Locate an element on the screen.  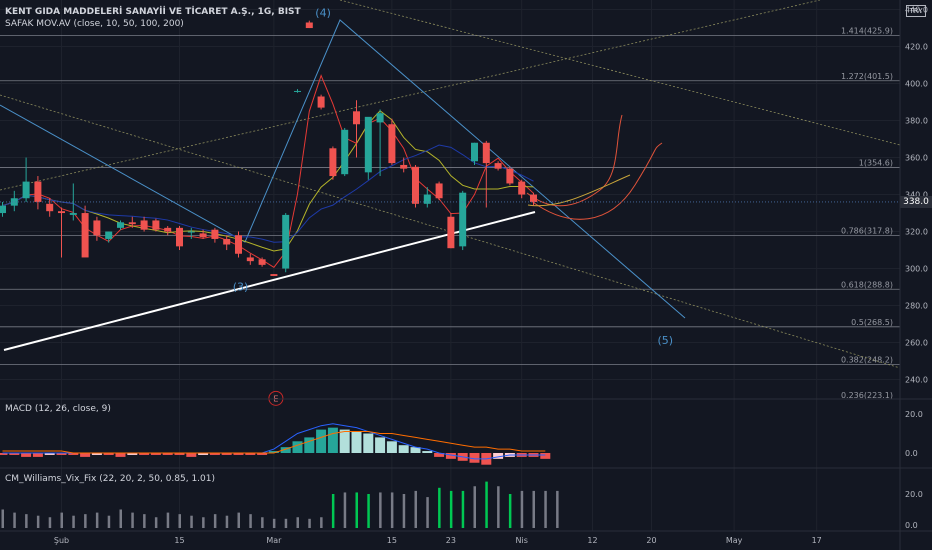
vix-fix-pane is located at coordinates (280, 504).